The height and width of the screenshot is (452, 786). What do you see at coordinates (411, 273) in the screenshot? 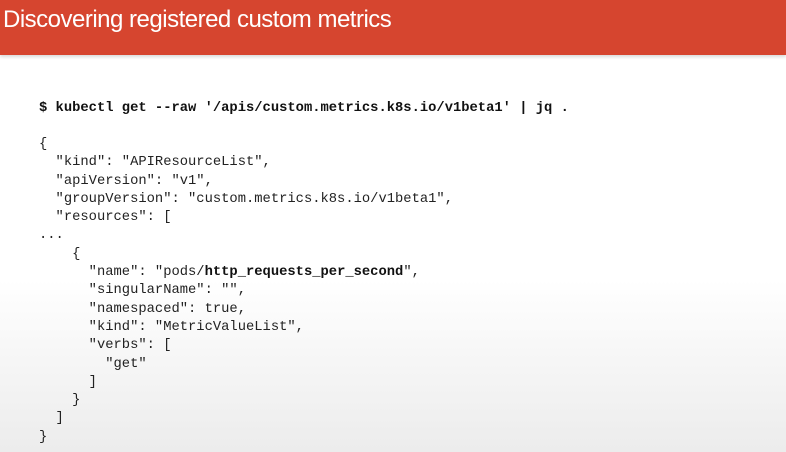
I see `name-suffix: ",` at bounding box center [411, 273].